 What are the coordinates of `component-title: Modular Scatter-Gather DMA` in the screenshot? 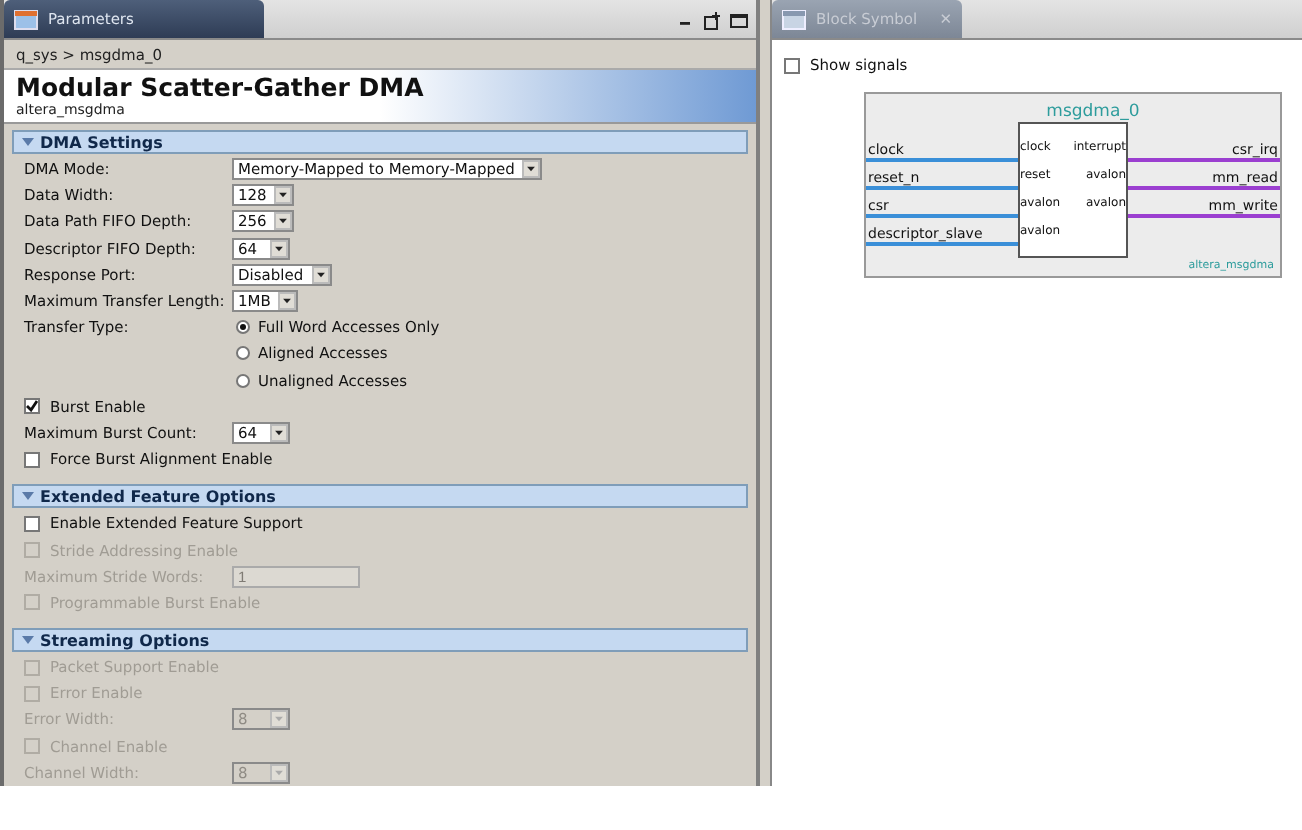 It's located at (221, 88).